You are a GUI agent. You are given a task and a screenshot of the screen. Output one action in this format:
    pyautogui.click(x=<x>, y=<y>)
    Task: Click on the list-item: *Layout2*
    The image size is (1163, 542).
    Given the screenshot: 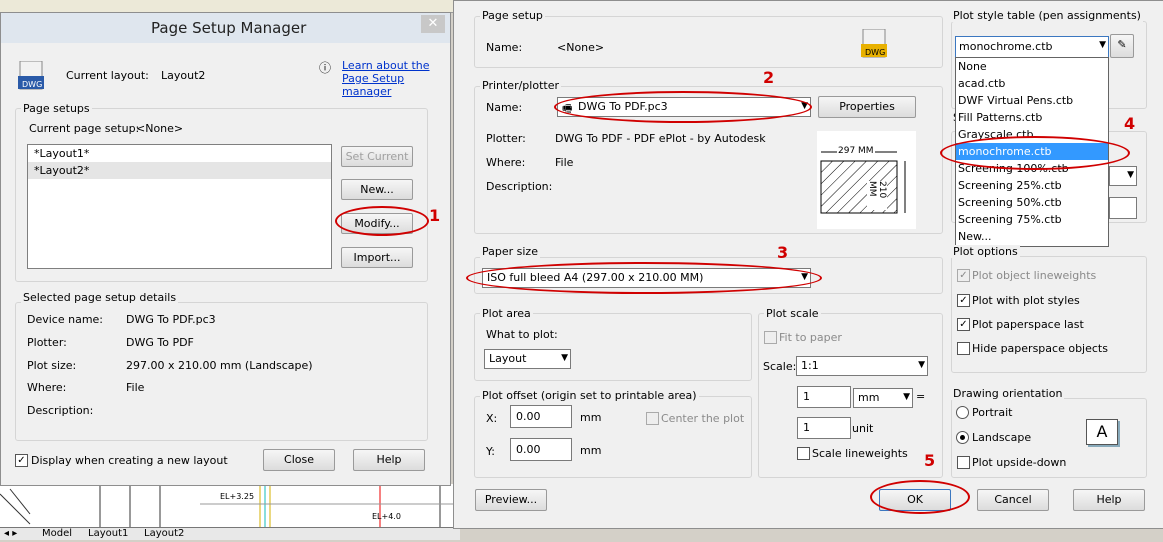 What is the action you would take?
    pyautogui.click(x=179, y=170)
    